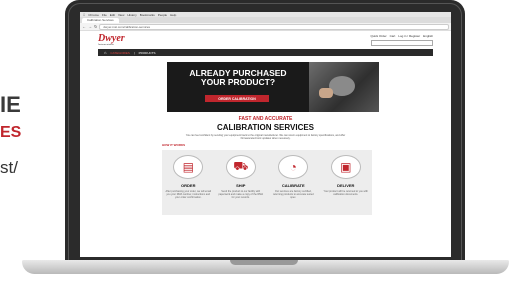  Describe the element at coordinates (346, 185) in the screenshot. I see `step-name: DELIVER` at that location.